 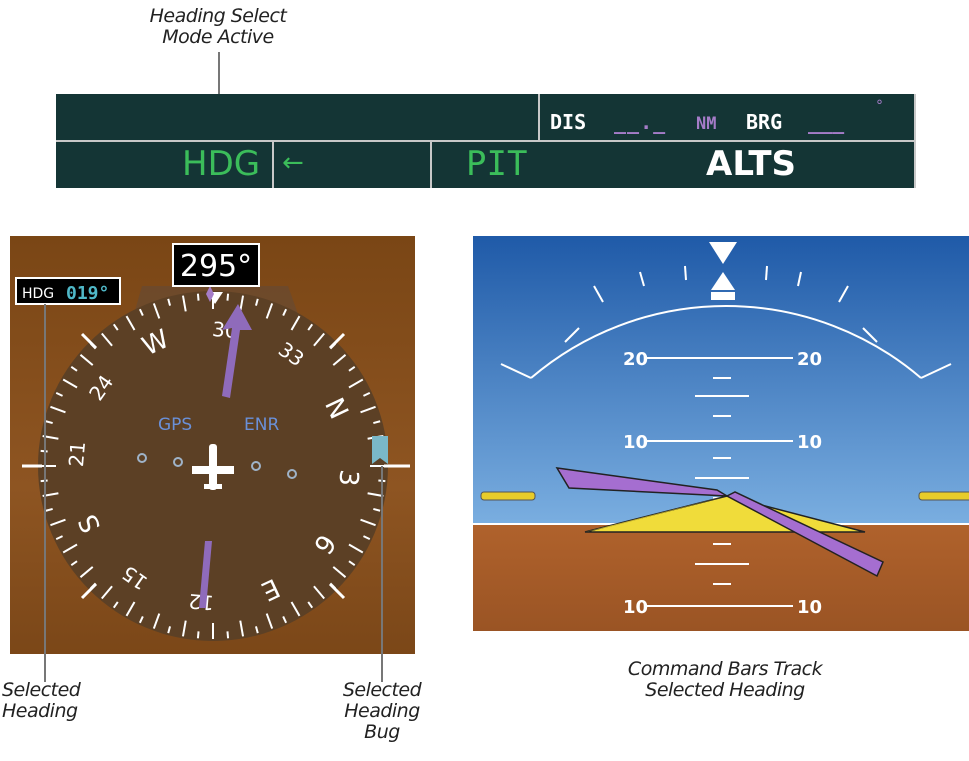 What do you see at coordinates (218, 16) in the screenshot?
I see `callout-line: Heading Select` at bounding box center [218, 16].